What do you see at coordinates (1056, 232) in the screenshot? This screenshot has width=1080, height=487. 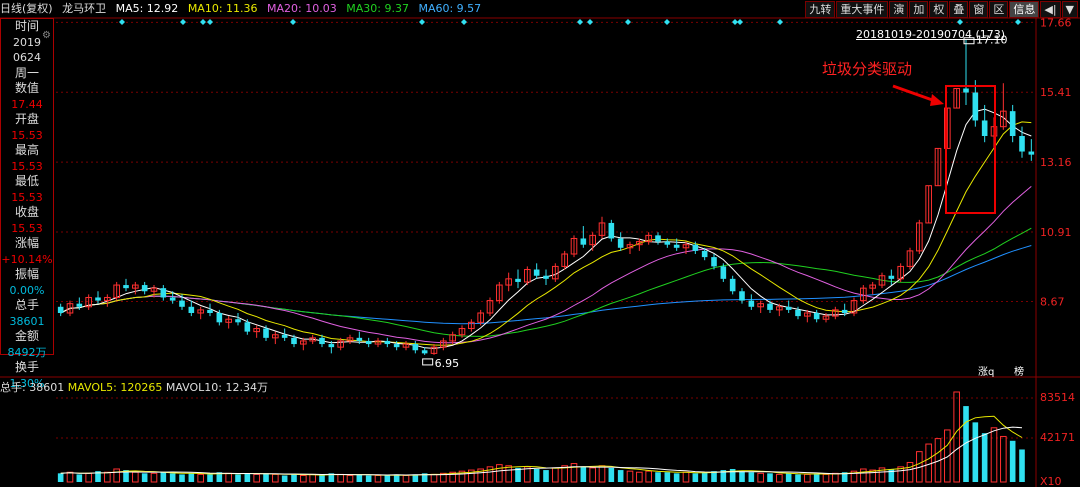 I see `price-tick-label: 10.91` at bounding box center [1056, 232].